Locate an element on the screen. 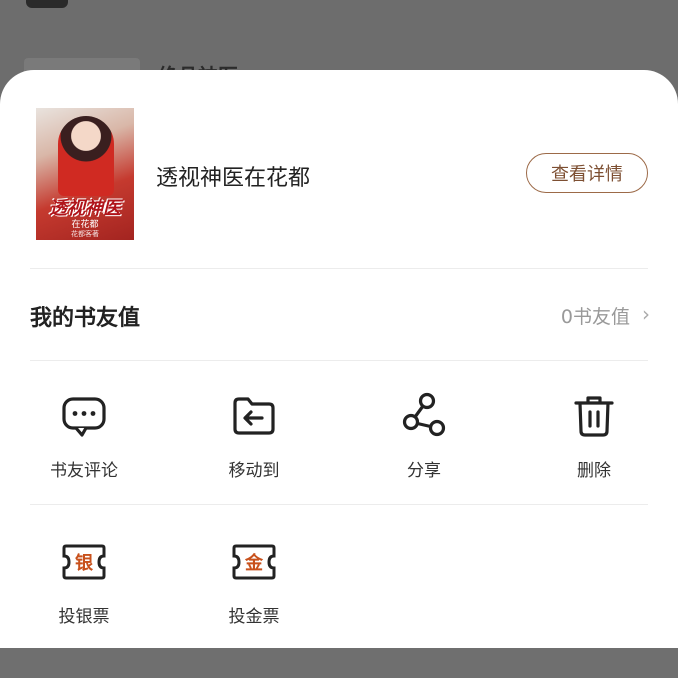 Image resolution: width=678 pixels, height=678 pixels. cover-author: 花都客著 is located at coordinates (85, 234).